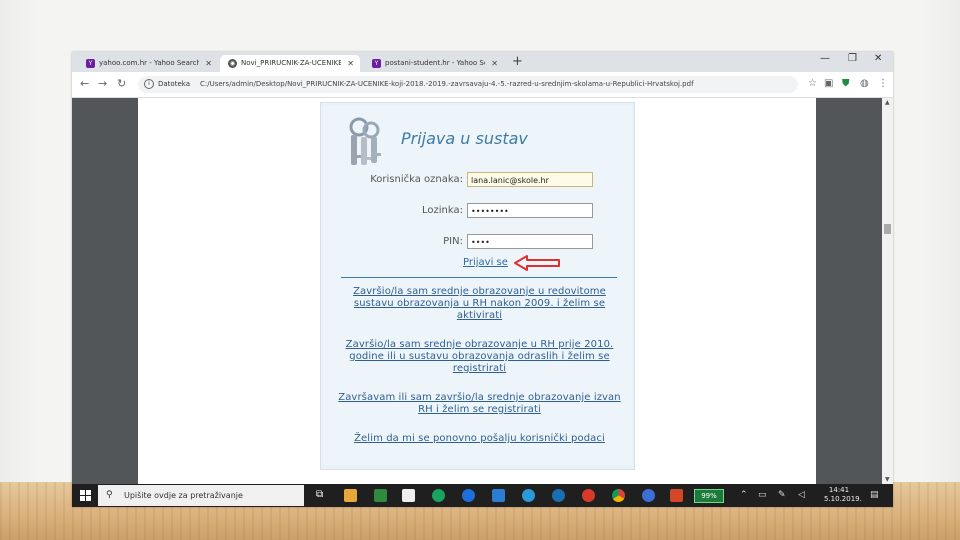 The image size is (960, 540). I want to click on scroll-thumb, so click(887, 229).